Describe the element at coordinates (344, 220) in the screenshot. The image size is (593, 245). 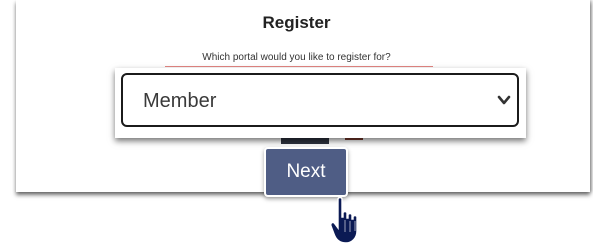
I see `hand-pointer-icon` at that location.